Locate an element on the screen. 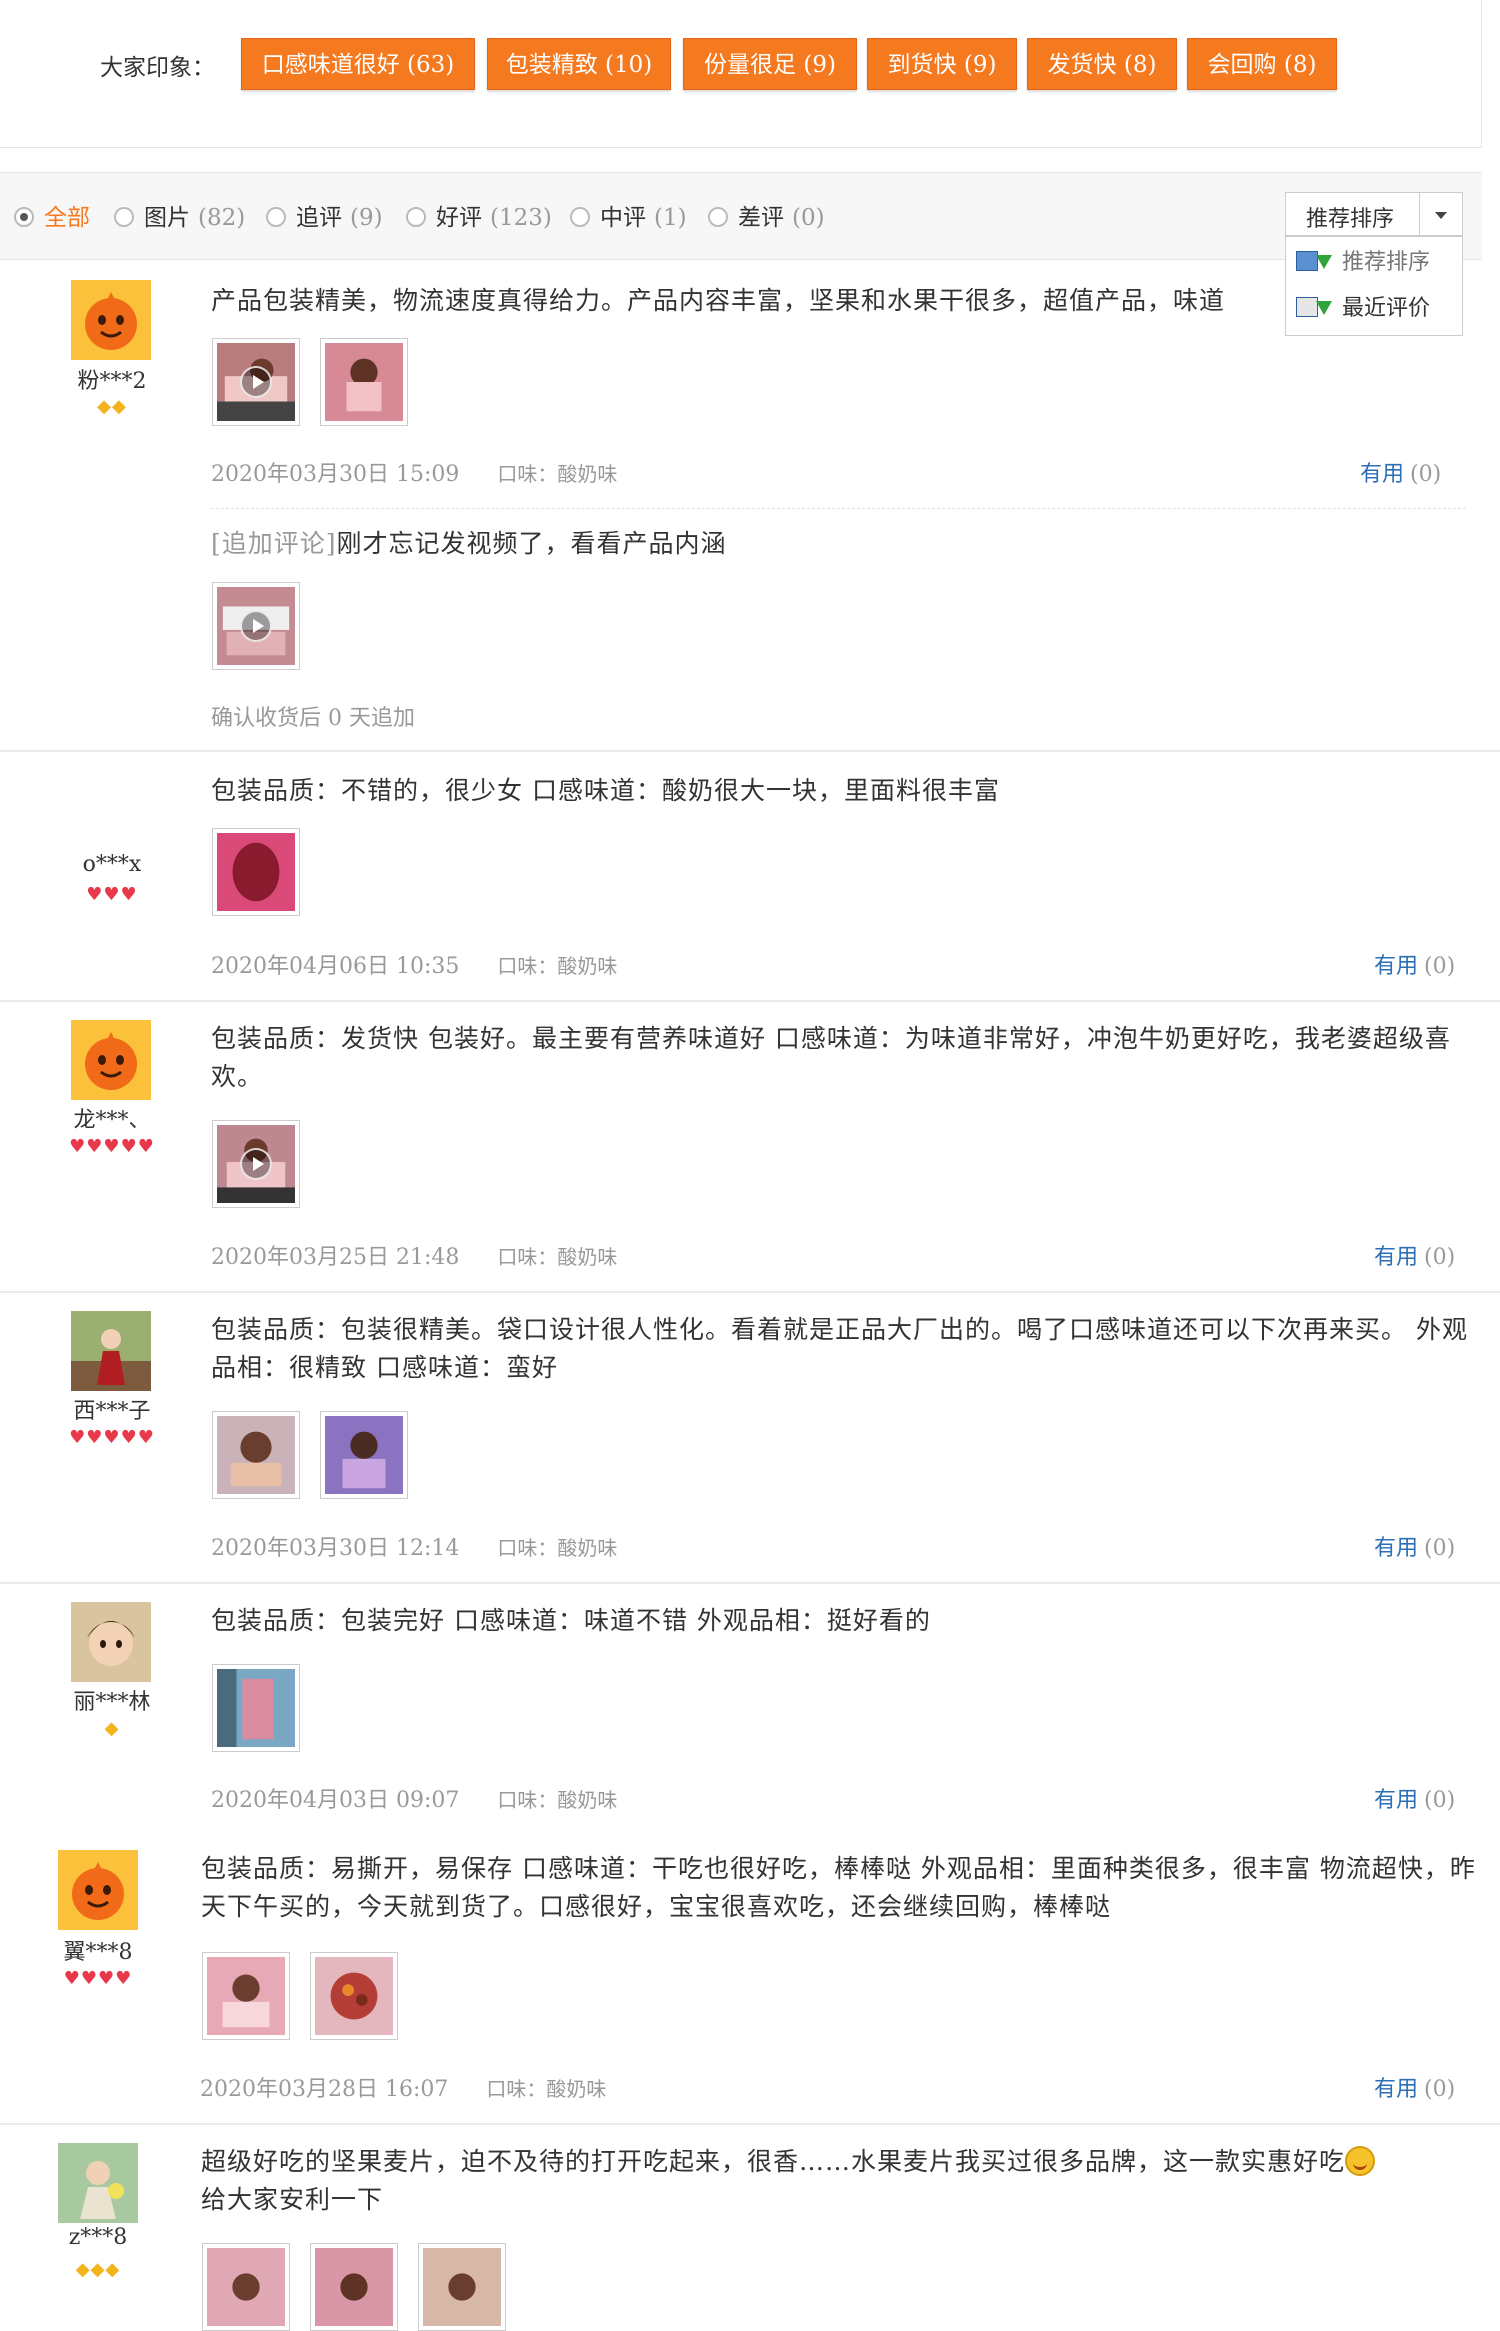 The height and width of the screenshot is (2331, 1500). impression-tag: 发货快 (8) is located at coordinates (1102, 64).